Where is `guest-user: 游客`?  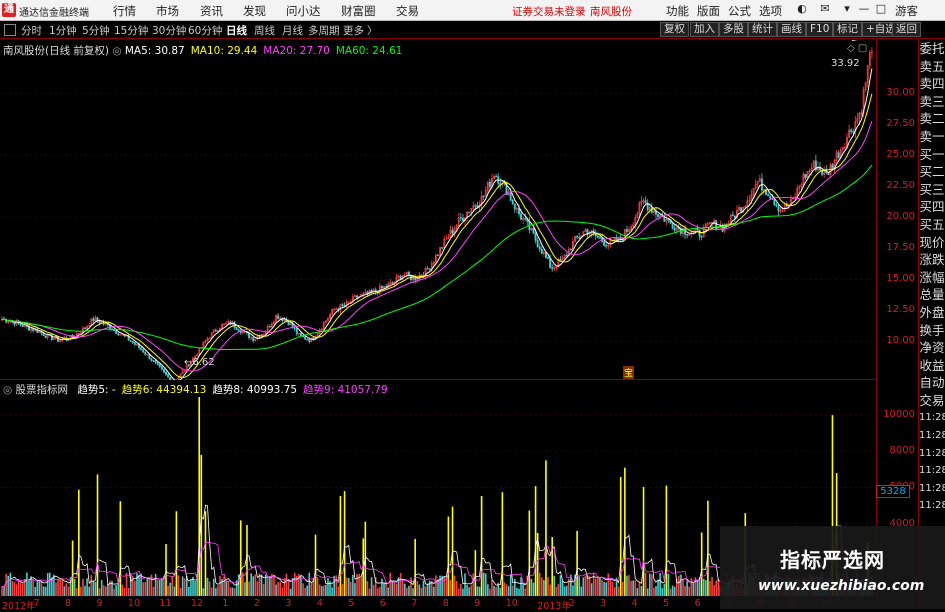 guest-user: 游客 is located at coordinates (906, 11).